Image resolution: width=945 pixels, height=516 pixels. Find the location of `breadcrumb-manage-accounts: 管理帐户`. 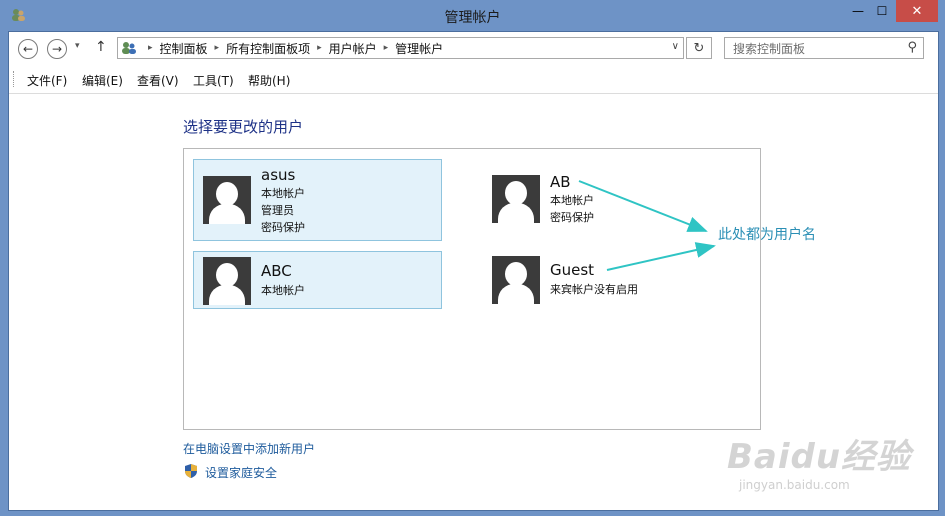

breadcrumb-manage-accounts: 管理帐户 is located at coordinates (419, 48).